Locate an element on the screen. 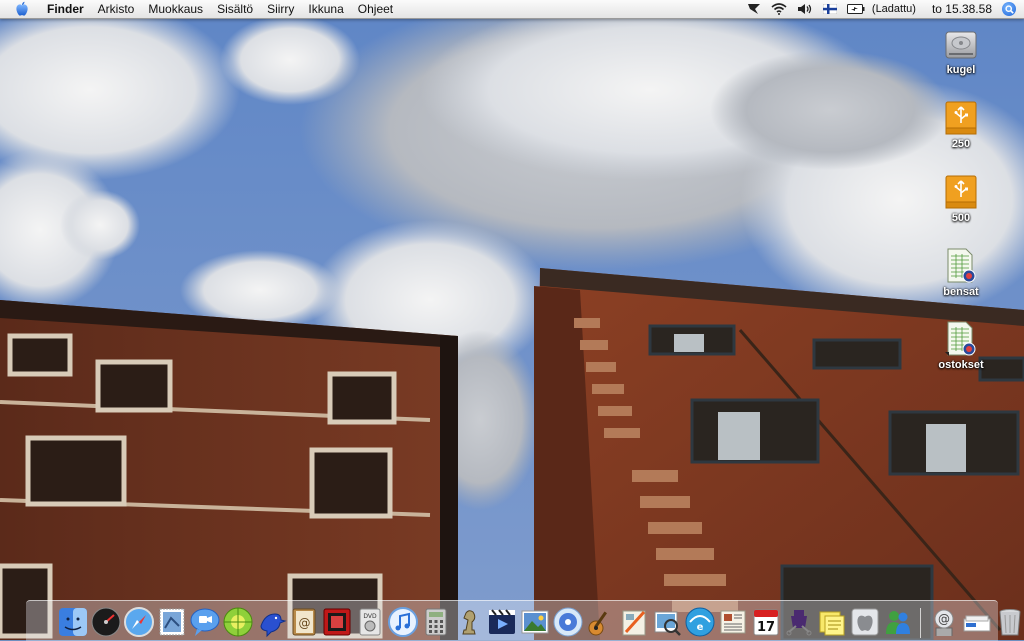  ichat-icon is located at coordinates (205, 622).